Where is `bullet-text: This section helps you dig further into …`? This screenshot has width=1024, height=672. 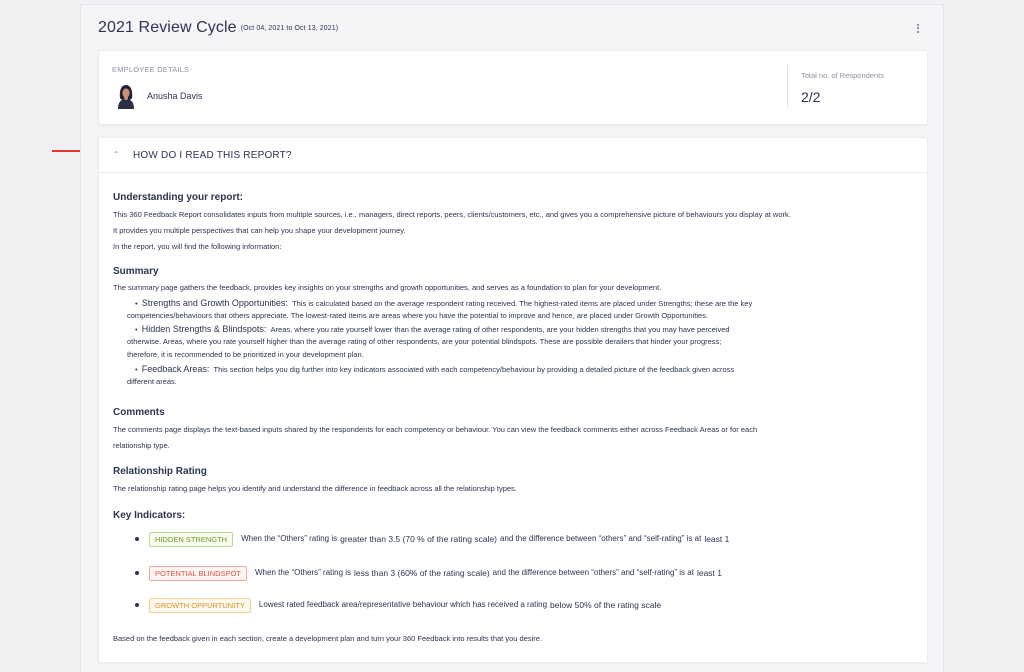
bullet-text: This section helps you dig further into … is located at coordinates (474, 369).